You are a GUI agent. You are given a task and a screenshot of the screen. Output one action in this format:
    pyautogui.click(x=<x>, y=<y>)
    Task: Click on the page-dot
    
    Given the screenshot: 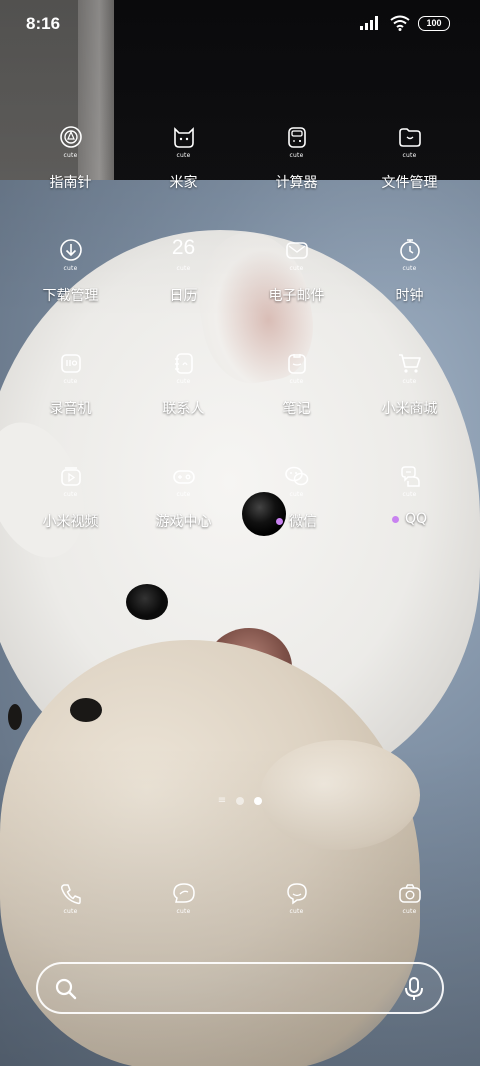 What is the action you would take?
    pyautogui.click(x=240, y=801)
    